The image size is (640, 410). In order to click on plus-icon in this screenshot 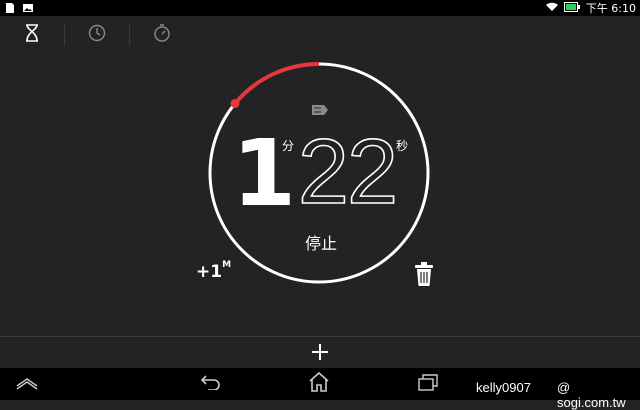, I will do `click(320, 356)`.